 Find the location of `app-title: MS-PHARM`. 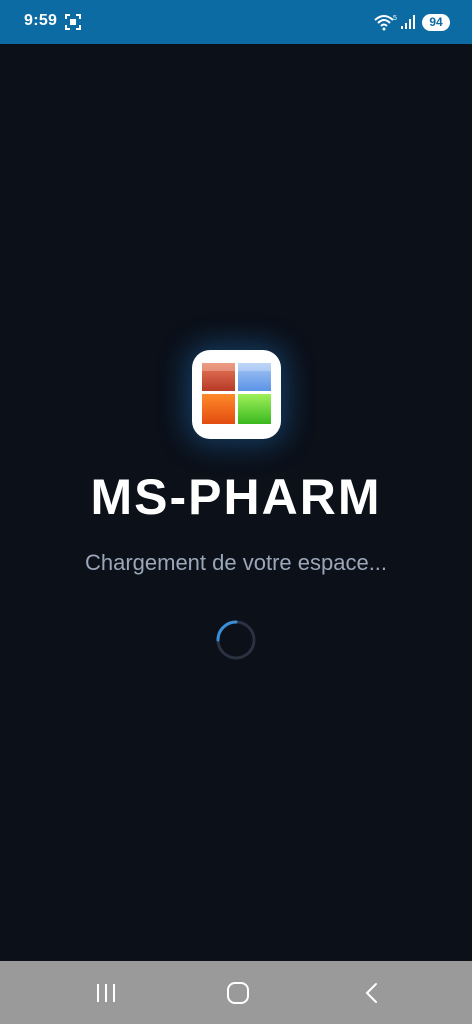

app-title: MS-PHARM is located at coordinates (236, 497).